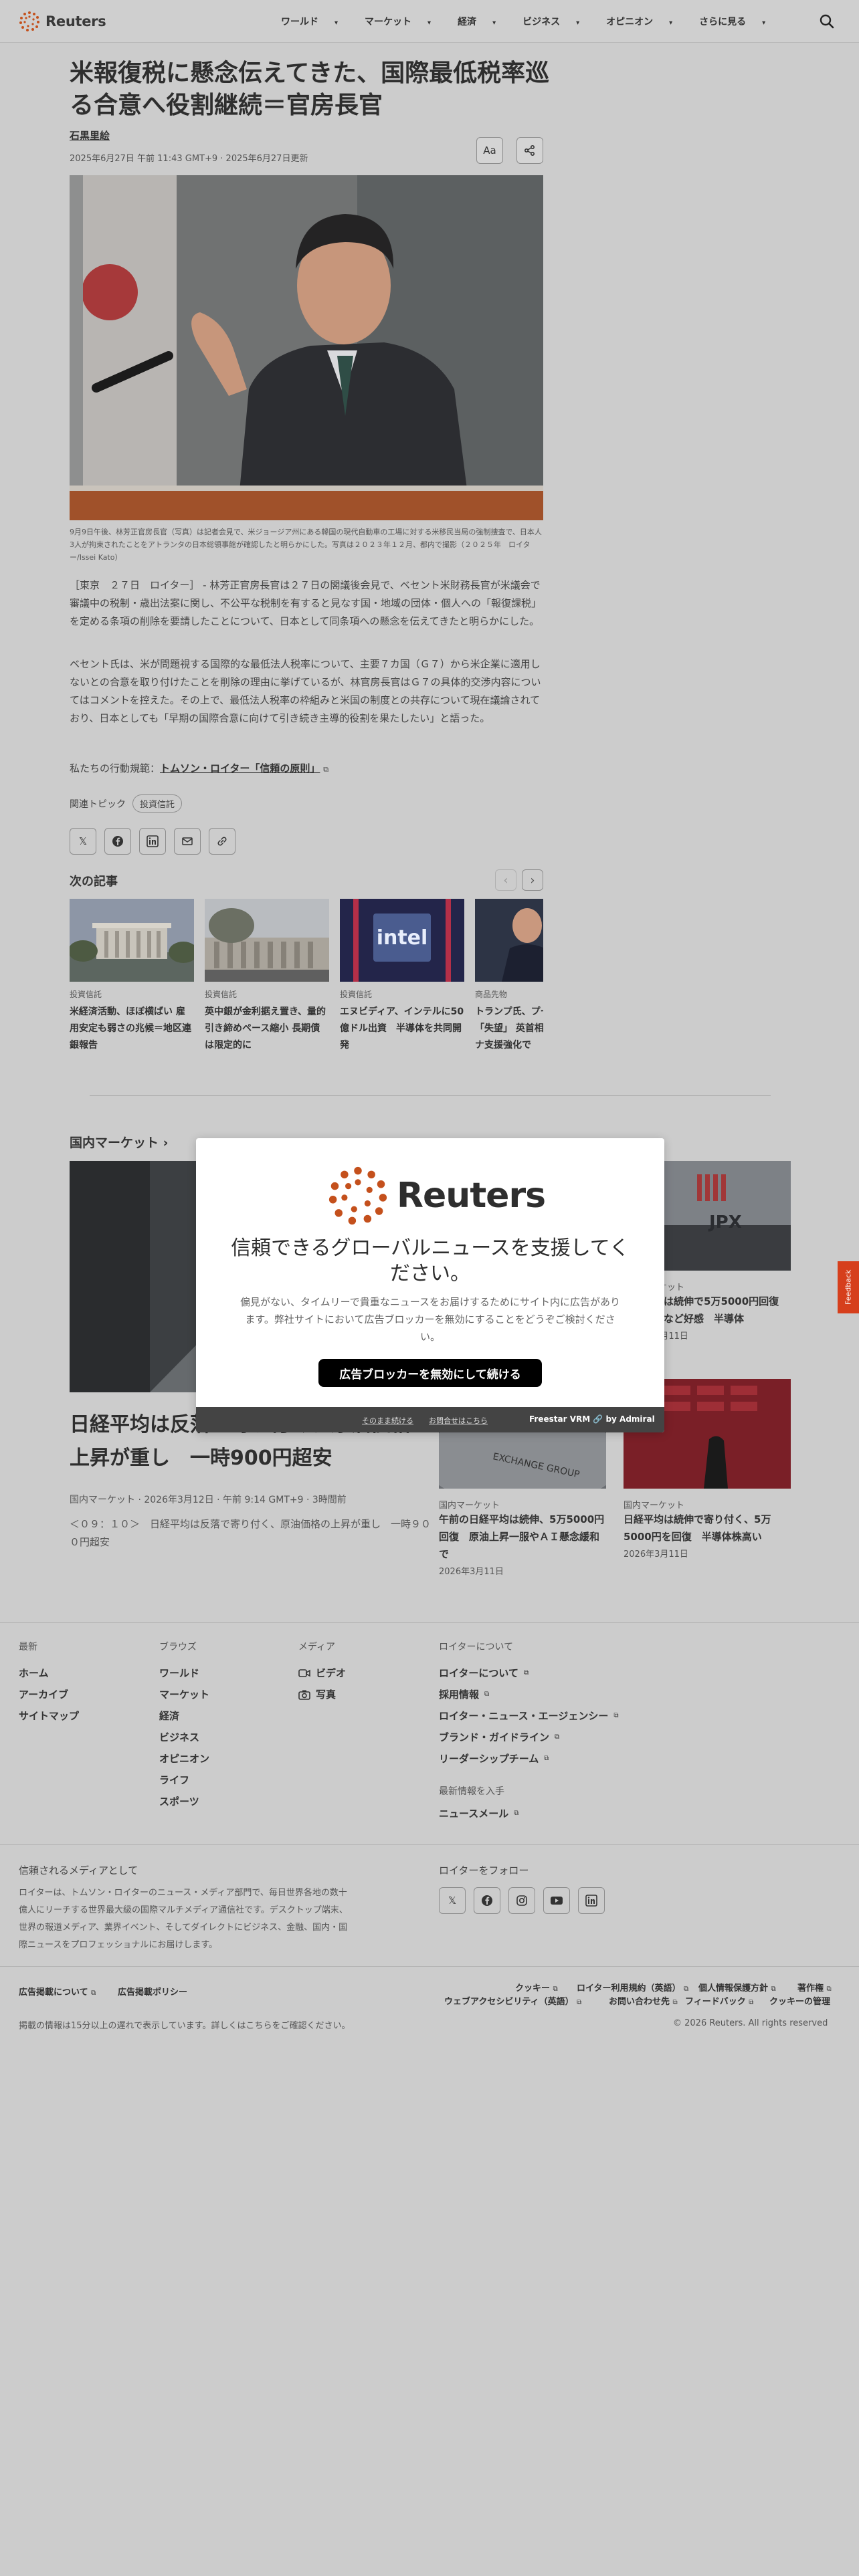 This screenshot has width=859, height=2576. What do you see at coordinates (184, 1802) in the screenshot?
I see `footer-link: スポーツ` at bounding box center [184, 1802].